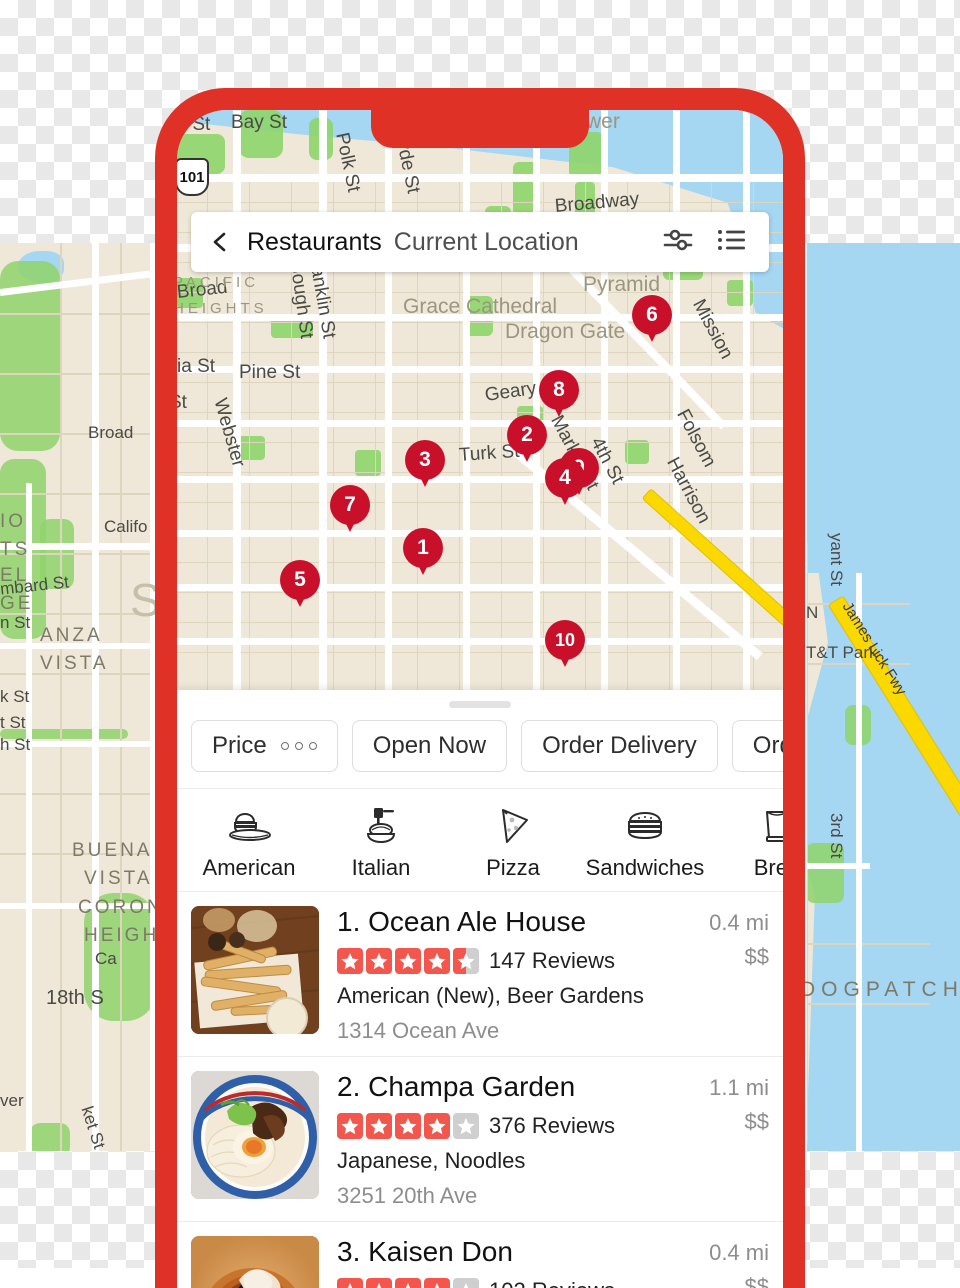 This screenshot has height=1288, width=960. What do you see at coordinates (637, 452) in the screenshot?
I see `map-park` at bounding box center [637, 452].